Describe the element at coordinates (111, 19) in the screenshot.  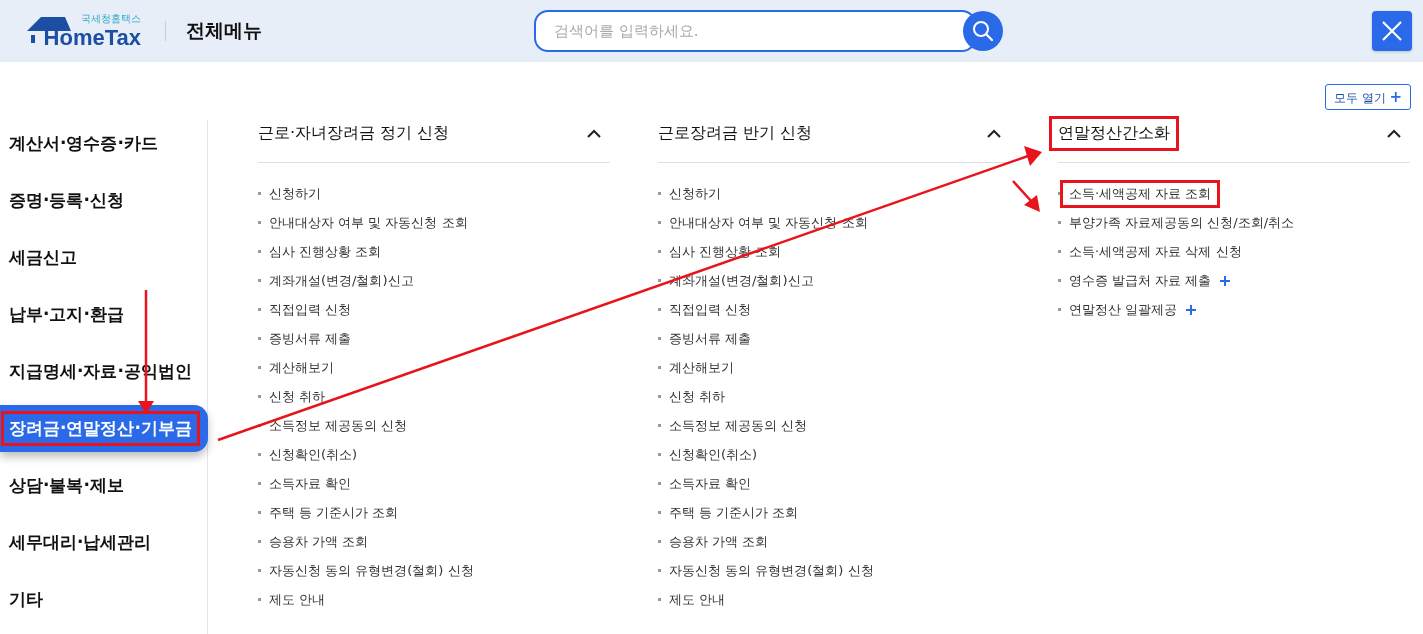
I see `logo-subtitle: 국세청홈택스` at that location.